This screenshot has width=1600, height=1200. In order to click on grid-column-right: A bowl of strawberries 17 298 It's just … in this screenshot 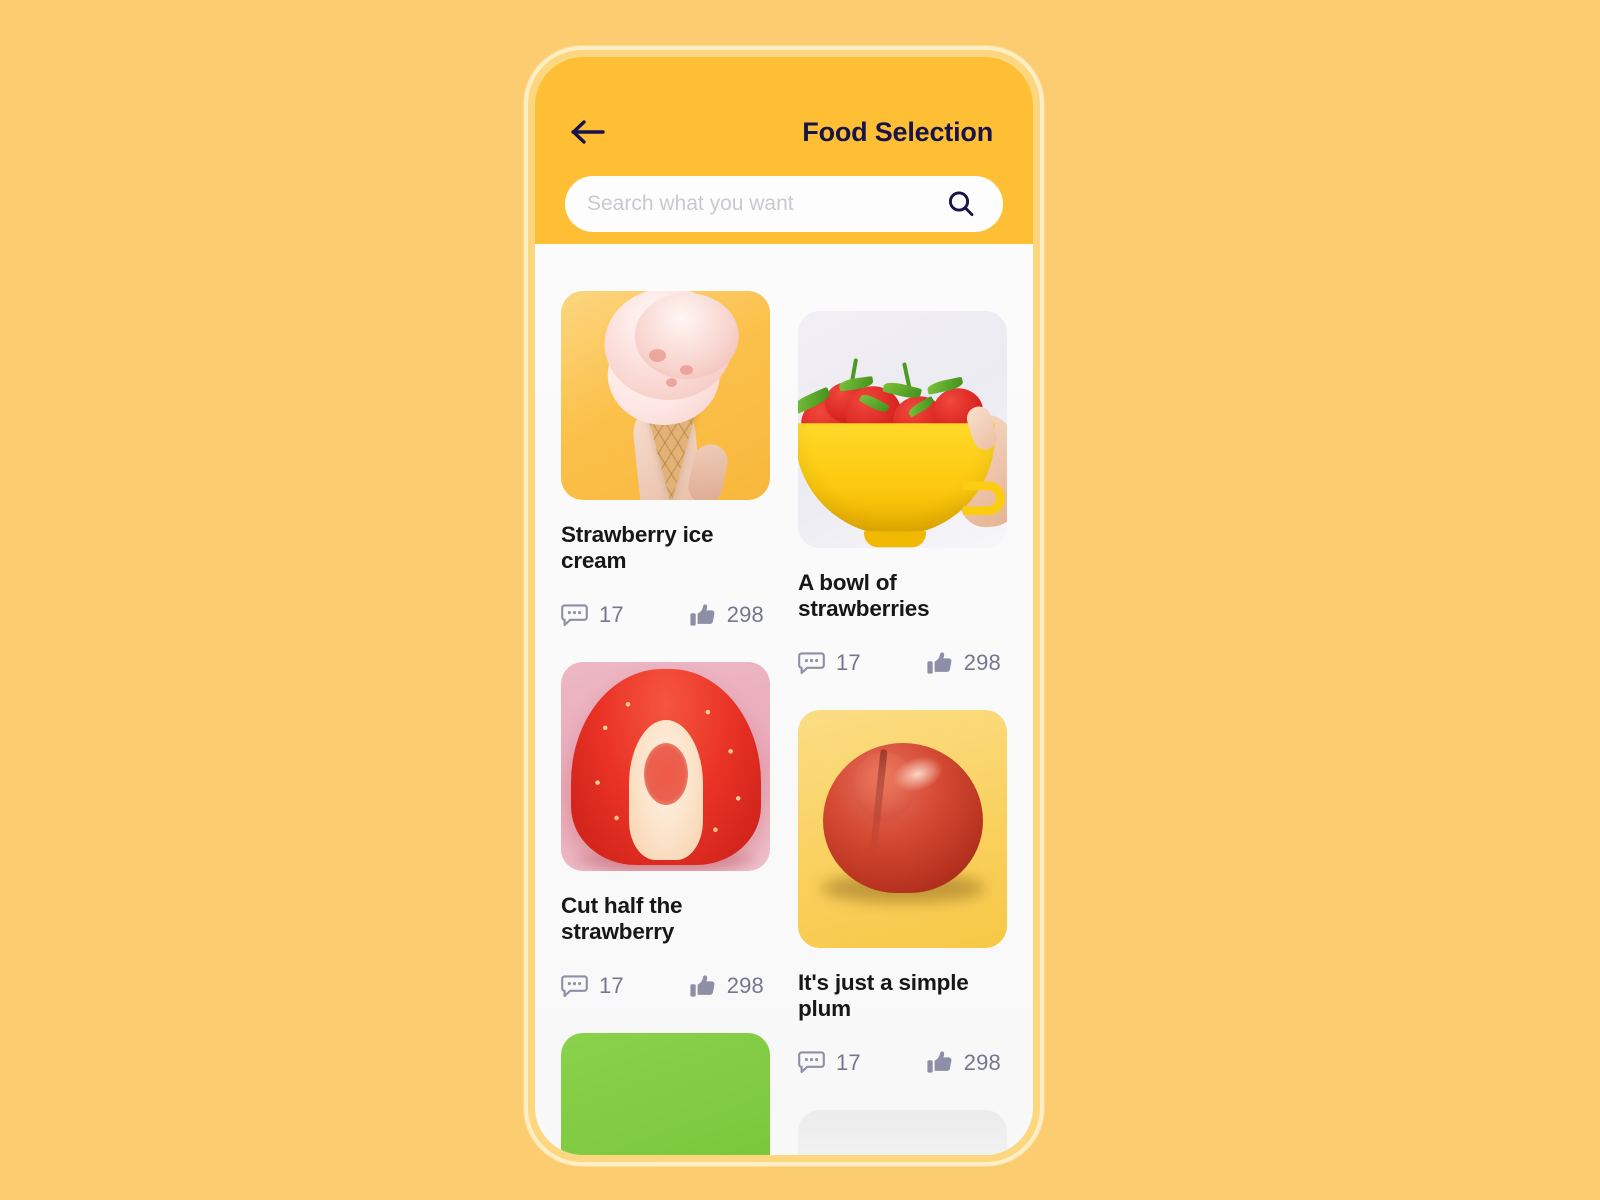, I will do `click(902, 723)`.